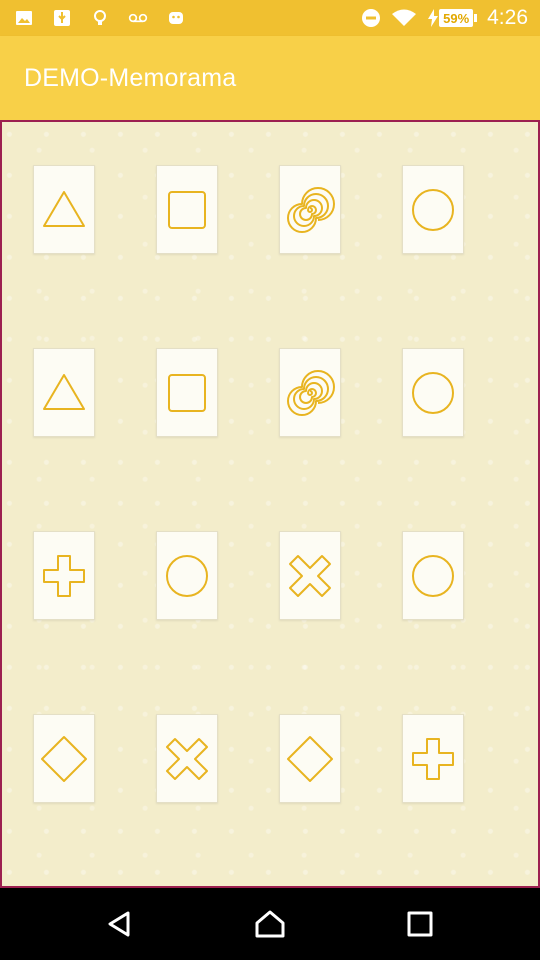 The height and width of the screenshot is (960, 540). I want to click on back-button, so click(120, 924).